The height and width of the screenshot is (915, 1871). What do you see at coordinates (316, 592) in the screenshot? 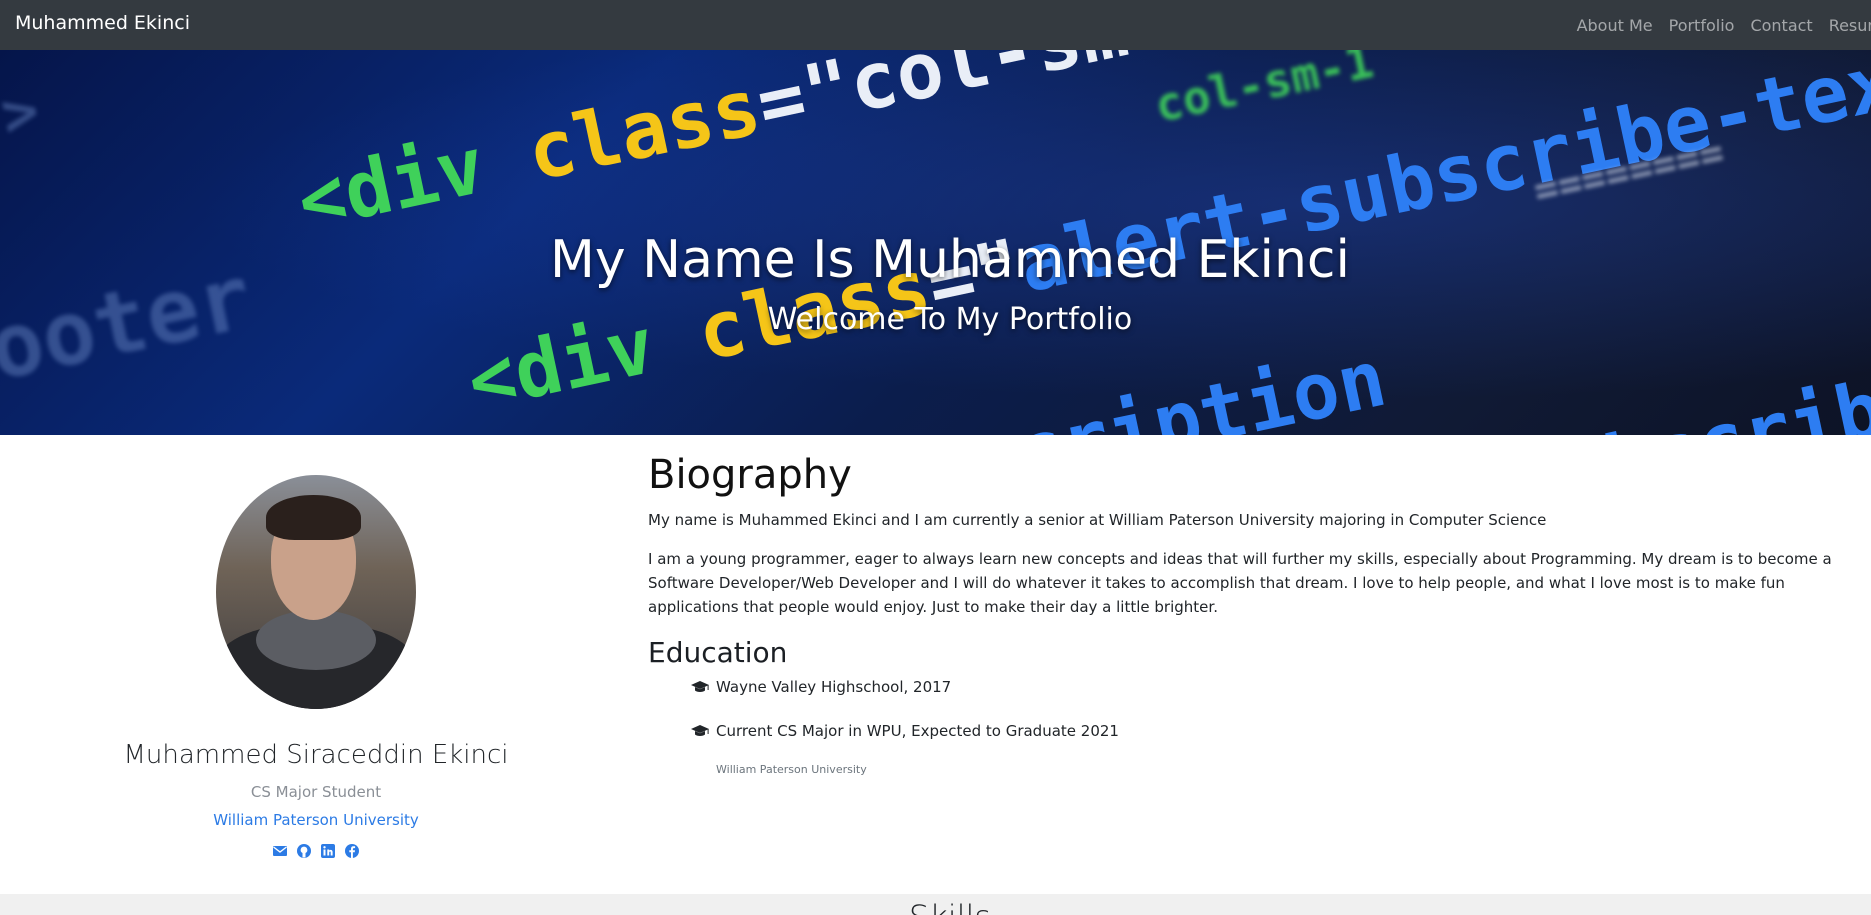
I see `profile-avatar` at bounding box center [316, 592].